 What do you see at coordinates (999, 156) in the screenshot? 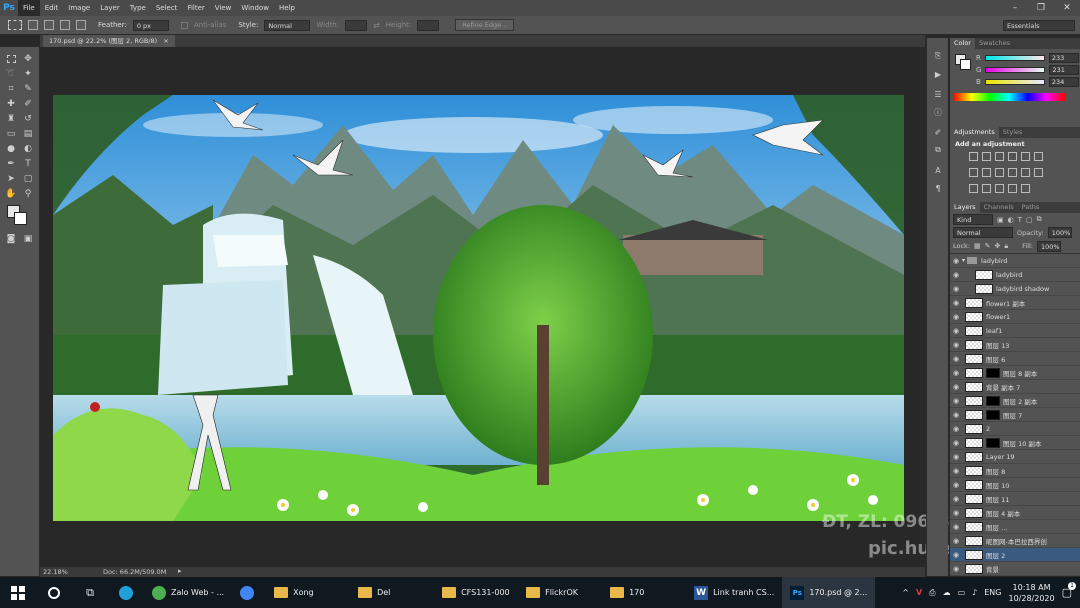
I see `curves-icon` at bounding box center [999, 156].